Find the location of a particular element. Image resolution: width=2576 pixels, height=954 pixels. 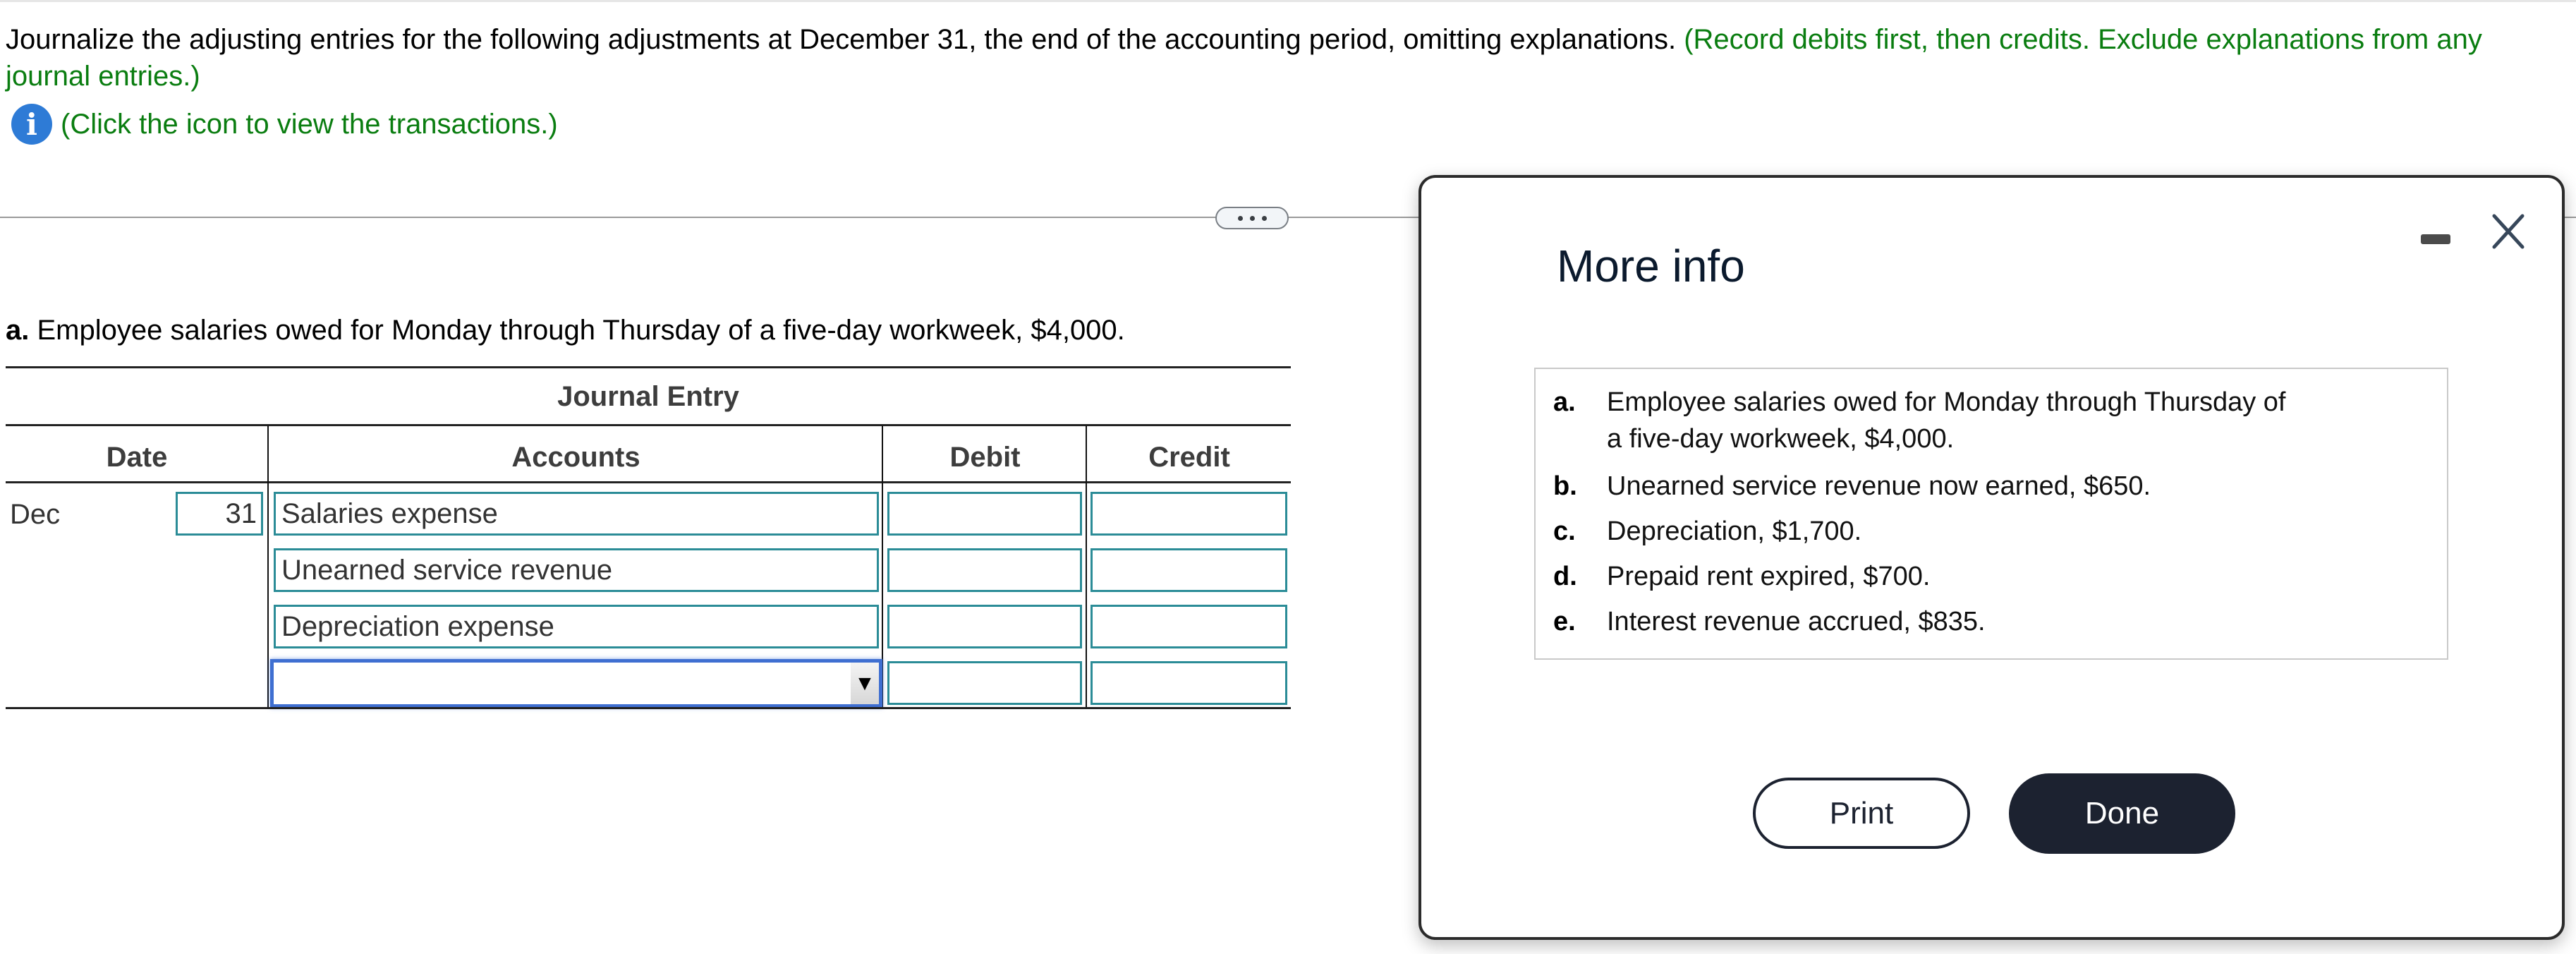

list-item-label: d. is located at coordinates (1565, 576).